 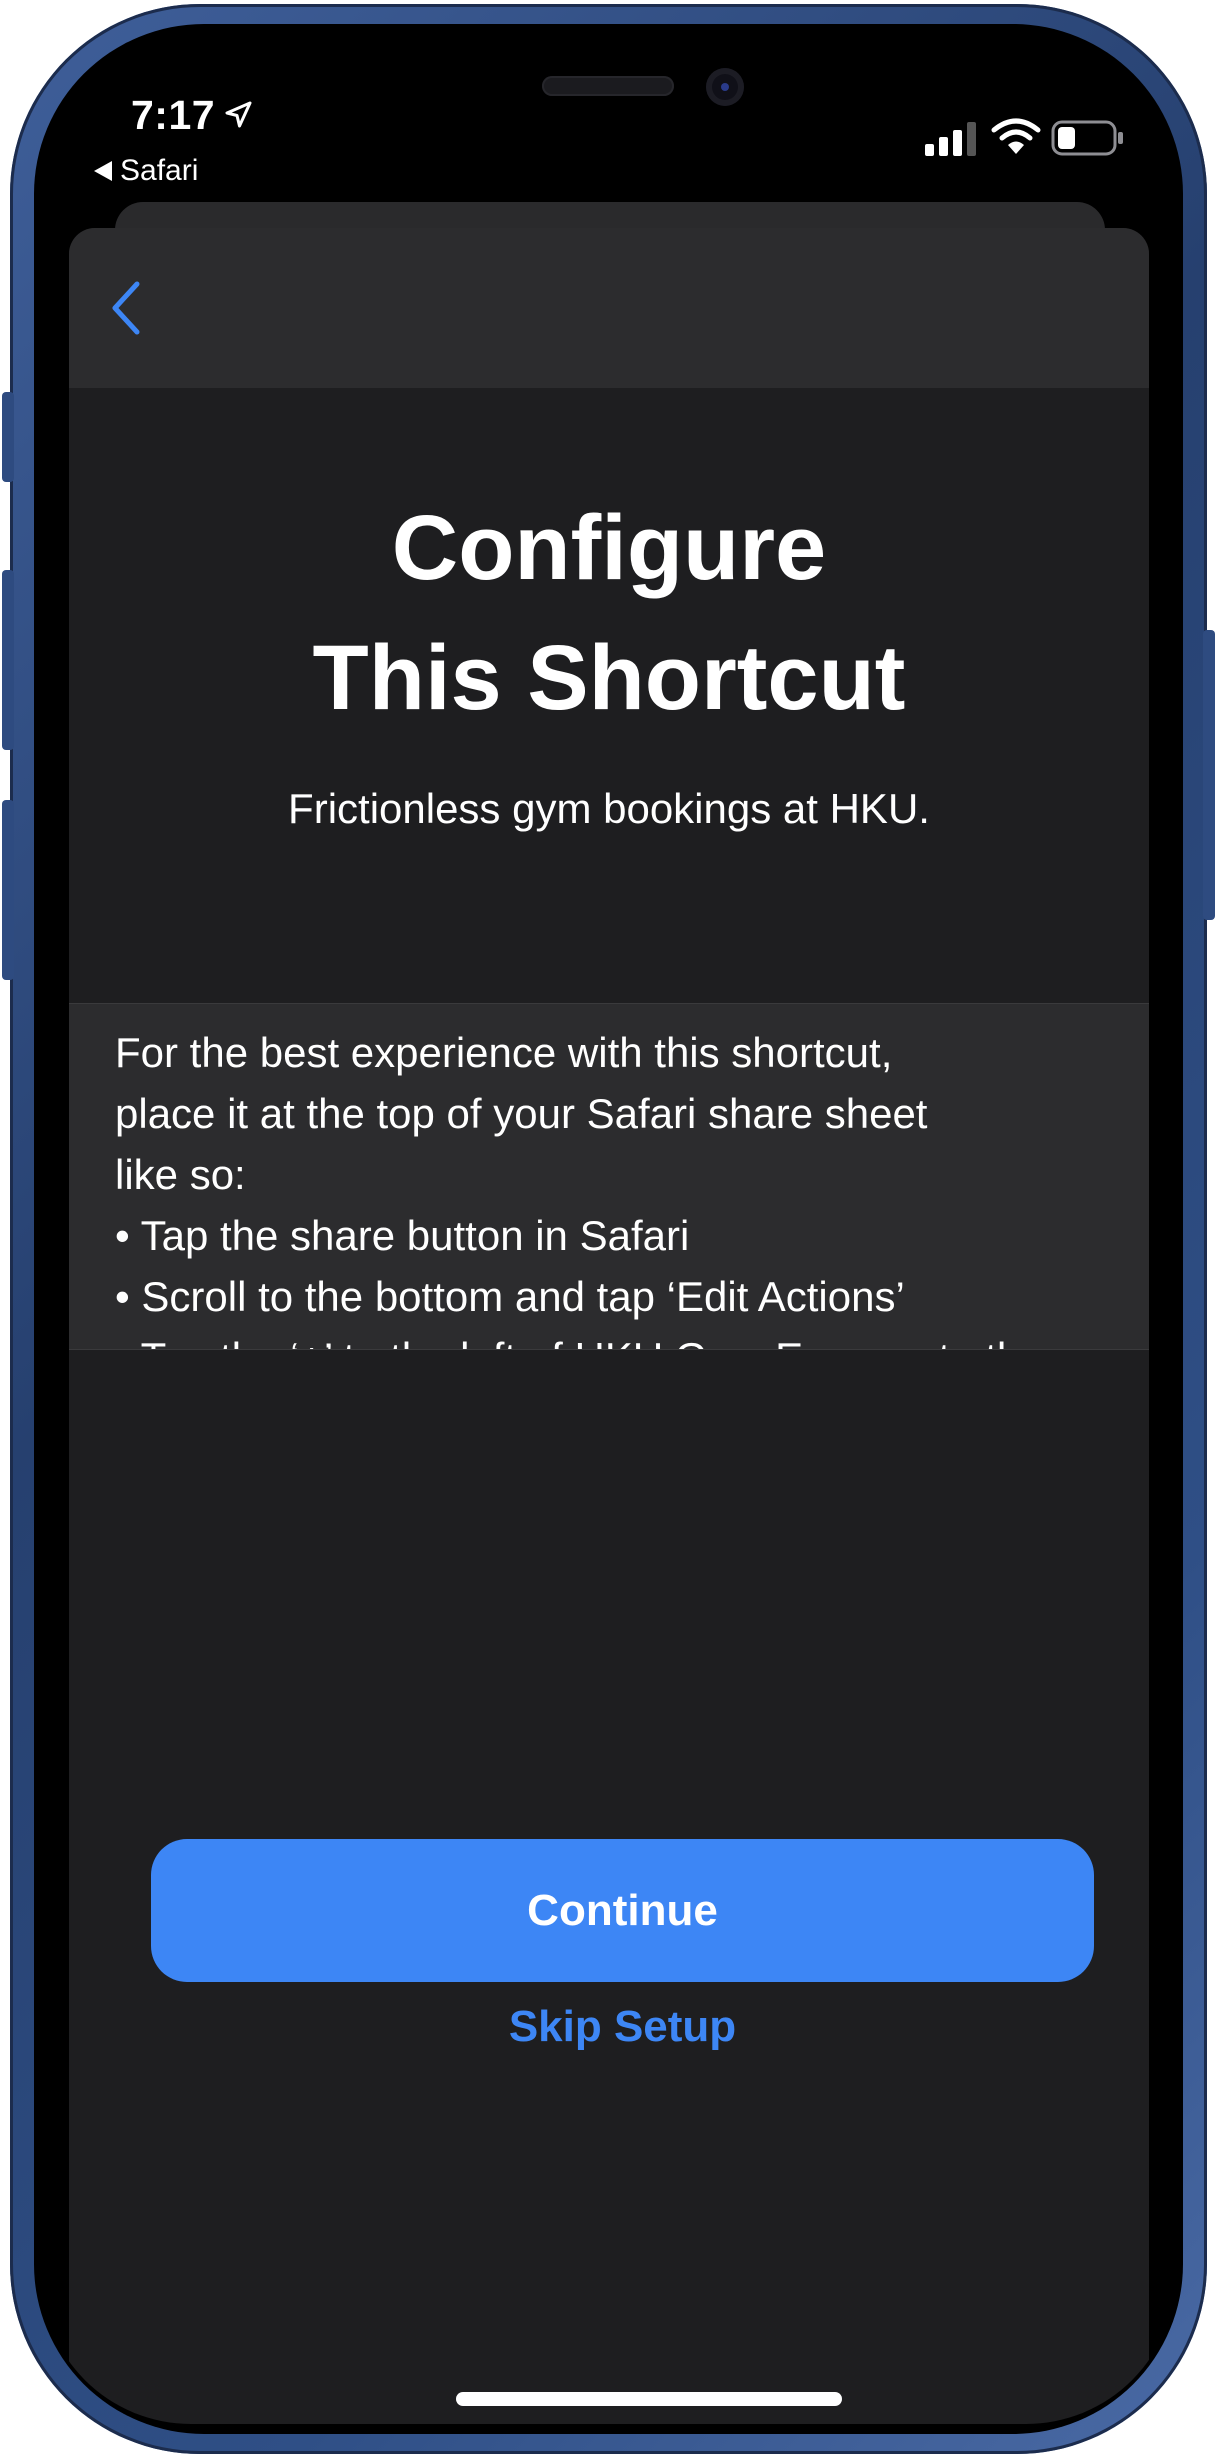 I want to click on status-time: 7:17, so click(x=173, y=115).